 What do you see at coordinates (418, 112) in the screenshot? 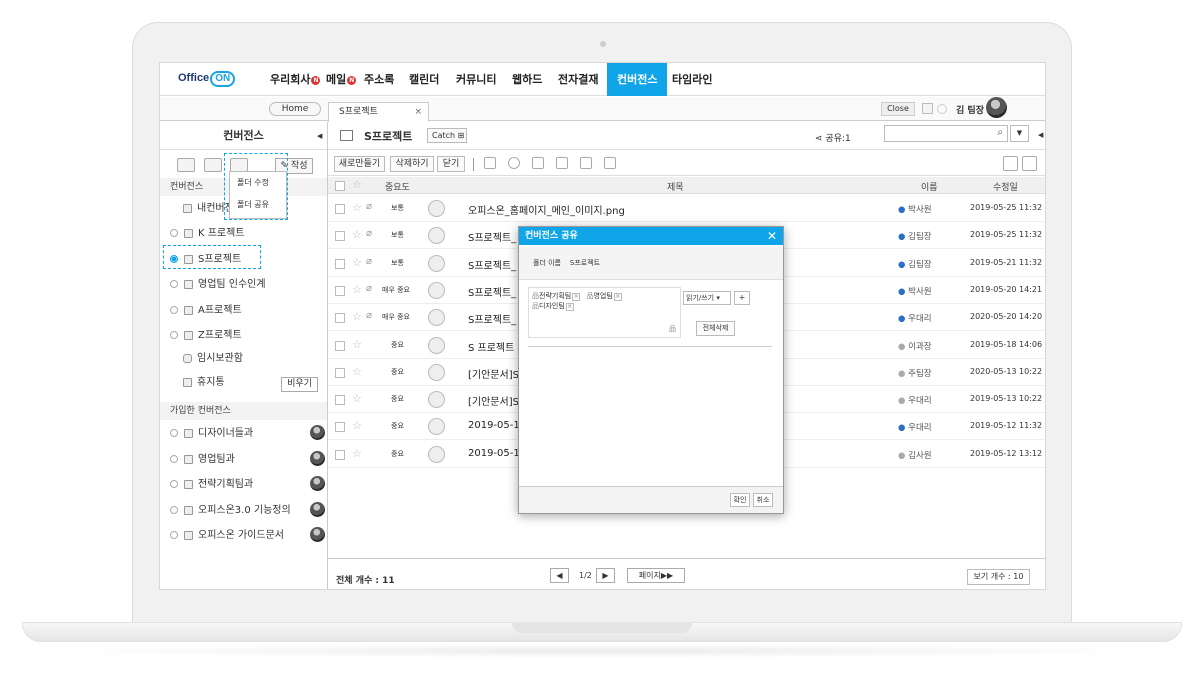
I see `close-icon: ×` at bounding box center [418, 112].